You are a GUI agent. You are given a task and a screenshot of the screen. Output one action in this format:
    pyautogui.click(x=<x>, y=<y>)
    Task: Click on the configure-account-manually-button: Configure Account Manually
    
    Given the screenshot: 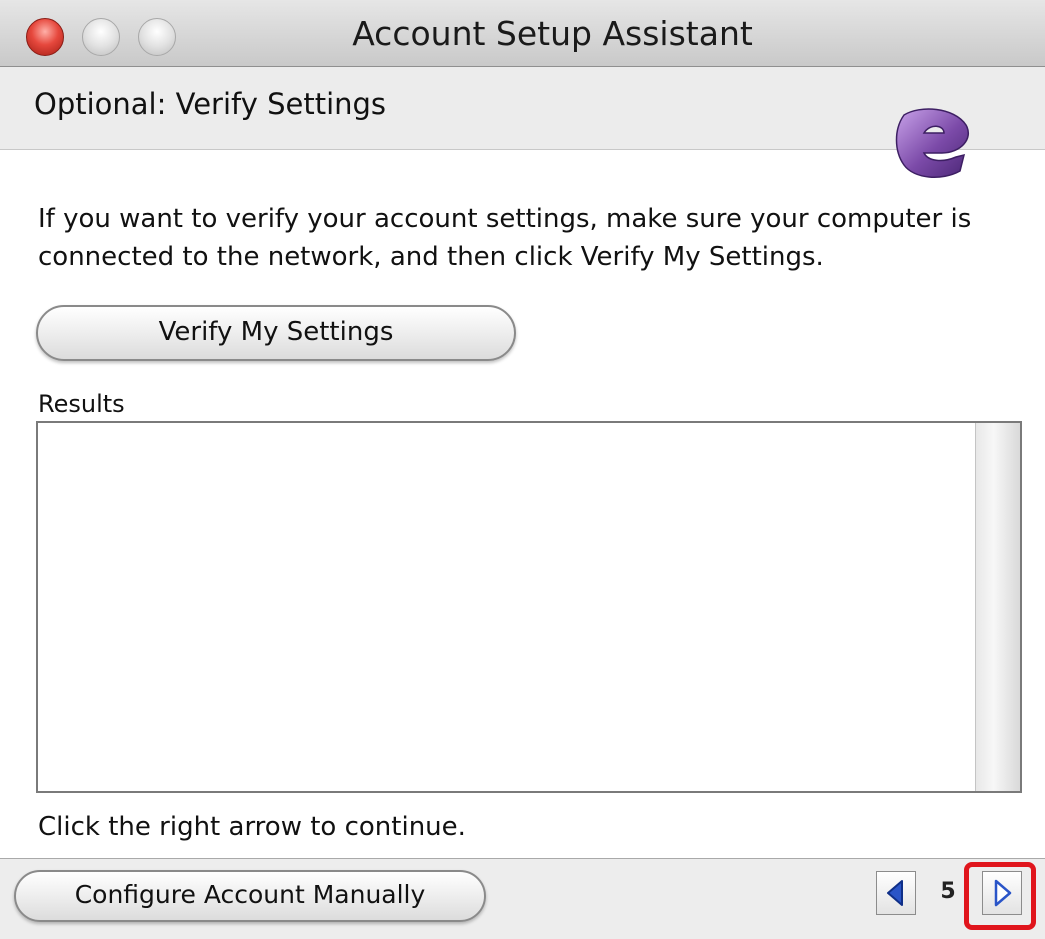 What is the action you would take?
    pyautogui.click(x=250, y=896)
    